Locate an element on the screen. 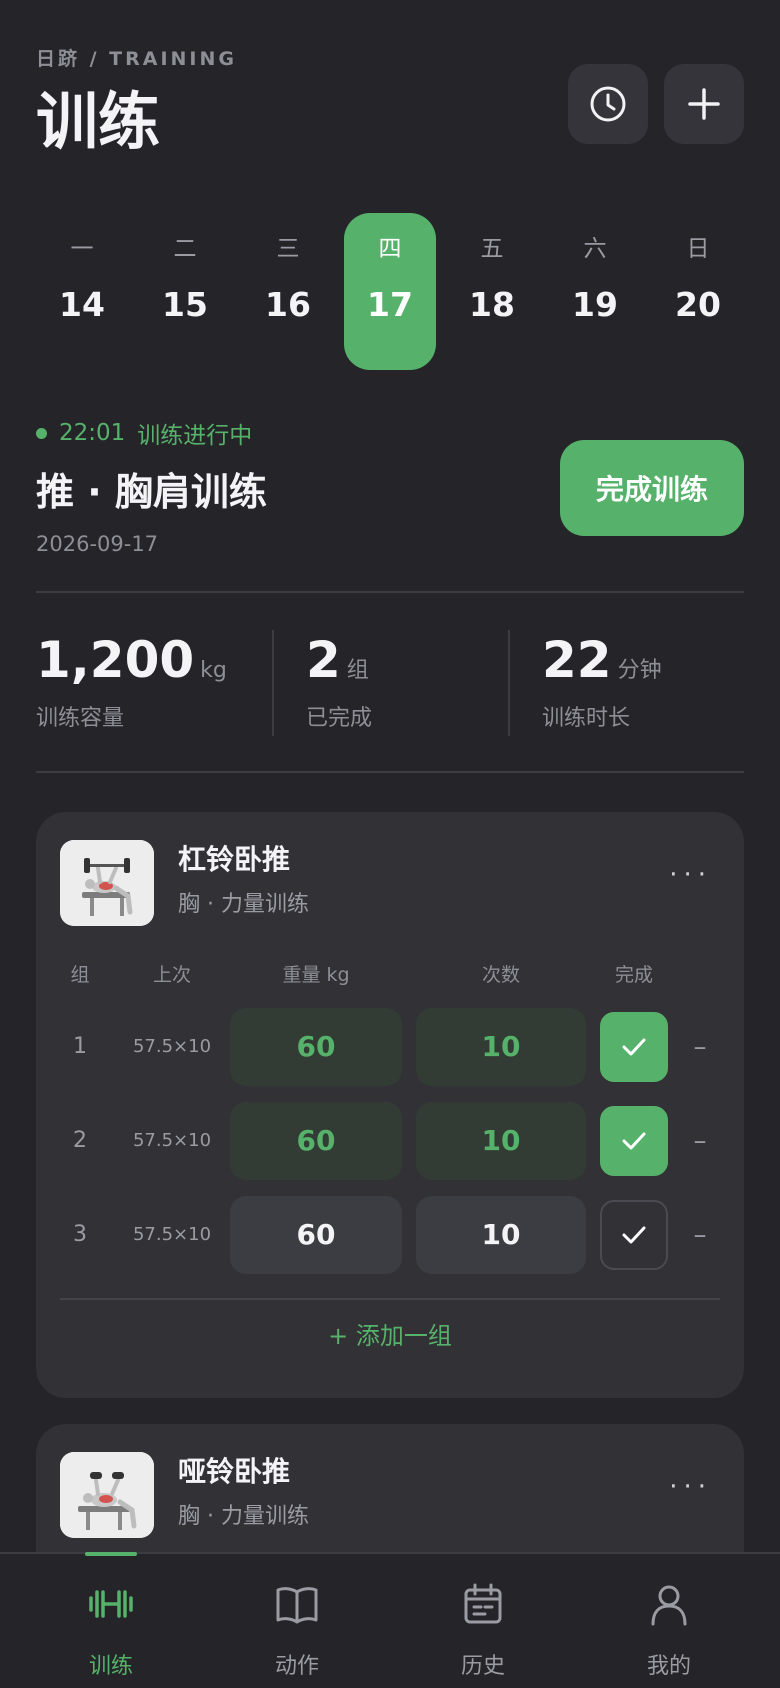 The image size is (780, 1688). add-workout-button is located at coordinates (704, 104).